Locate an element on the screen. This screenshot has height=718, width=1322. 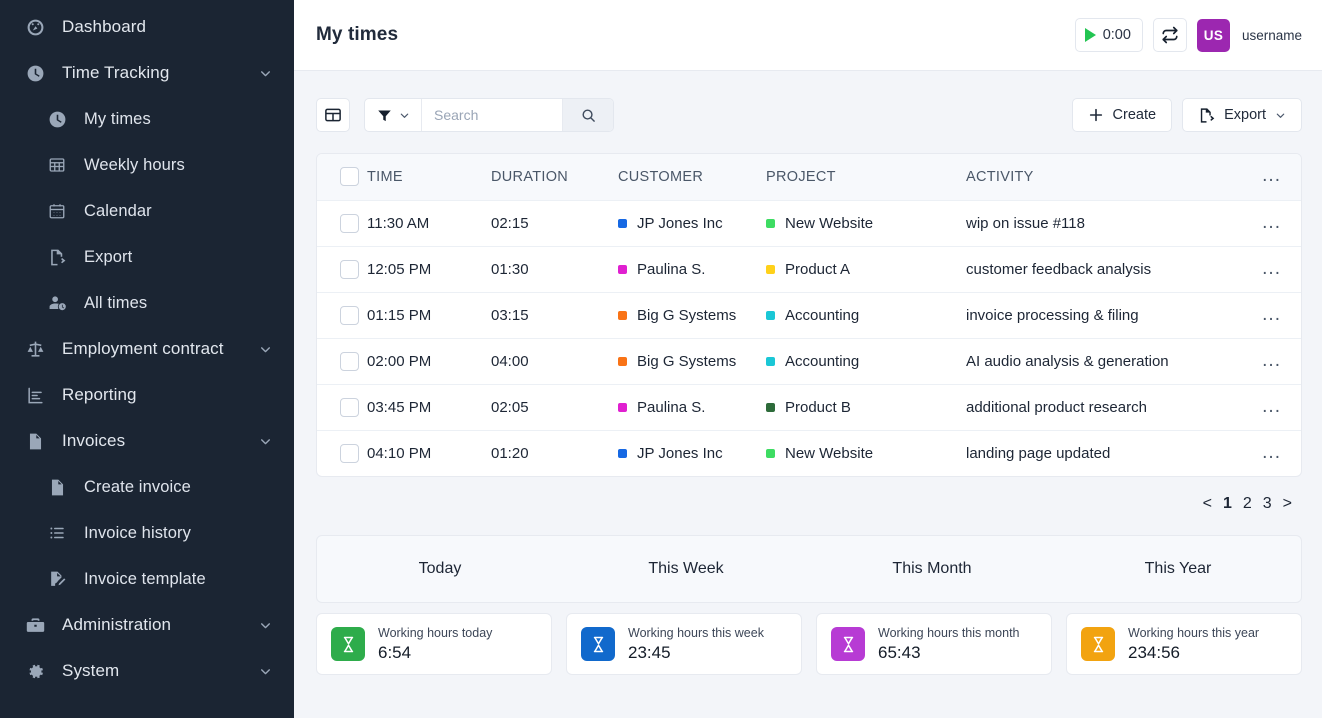
select-all-checkbox is located at coordinates (349, 177).